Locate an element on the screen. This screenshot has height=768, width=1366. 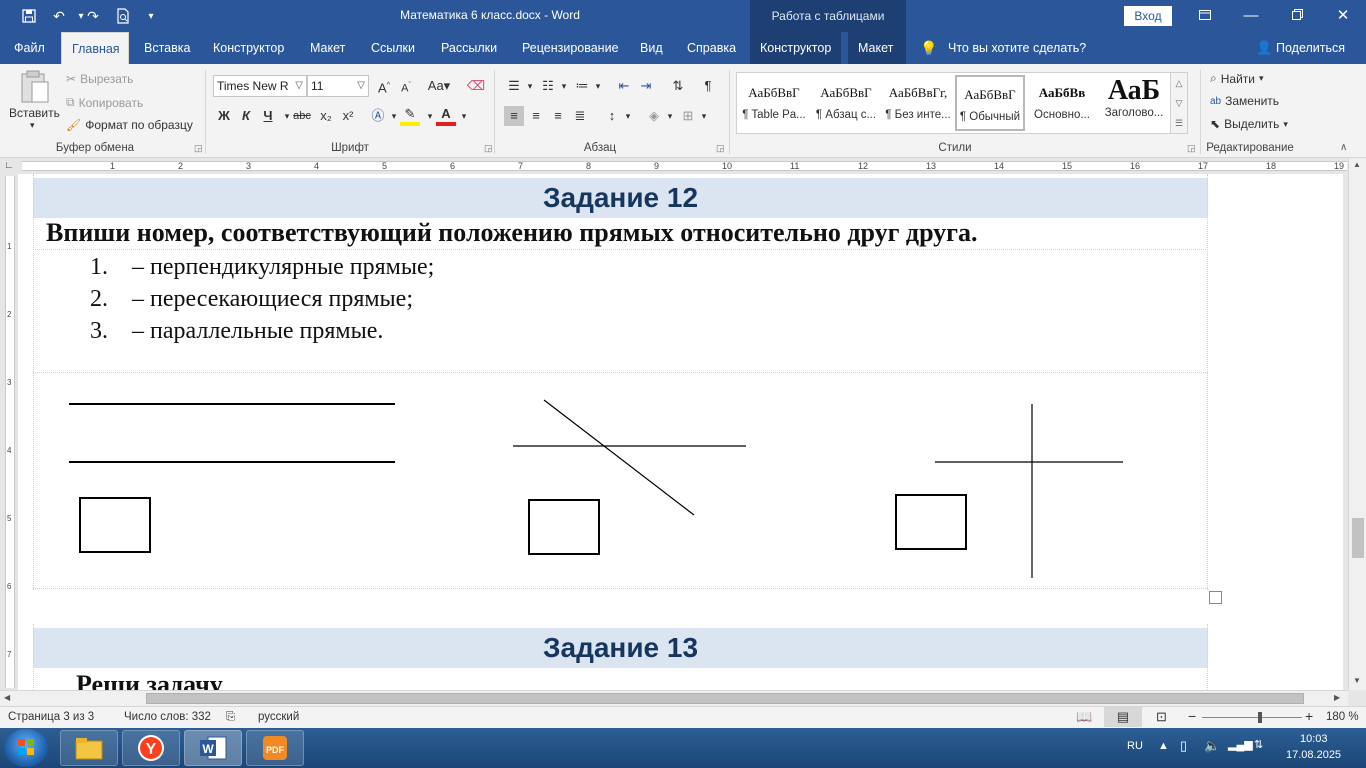
select-button: ⬉ Выделить ▾ is located at coordinates (1249, 124).